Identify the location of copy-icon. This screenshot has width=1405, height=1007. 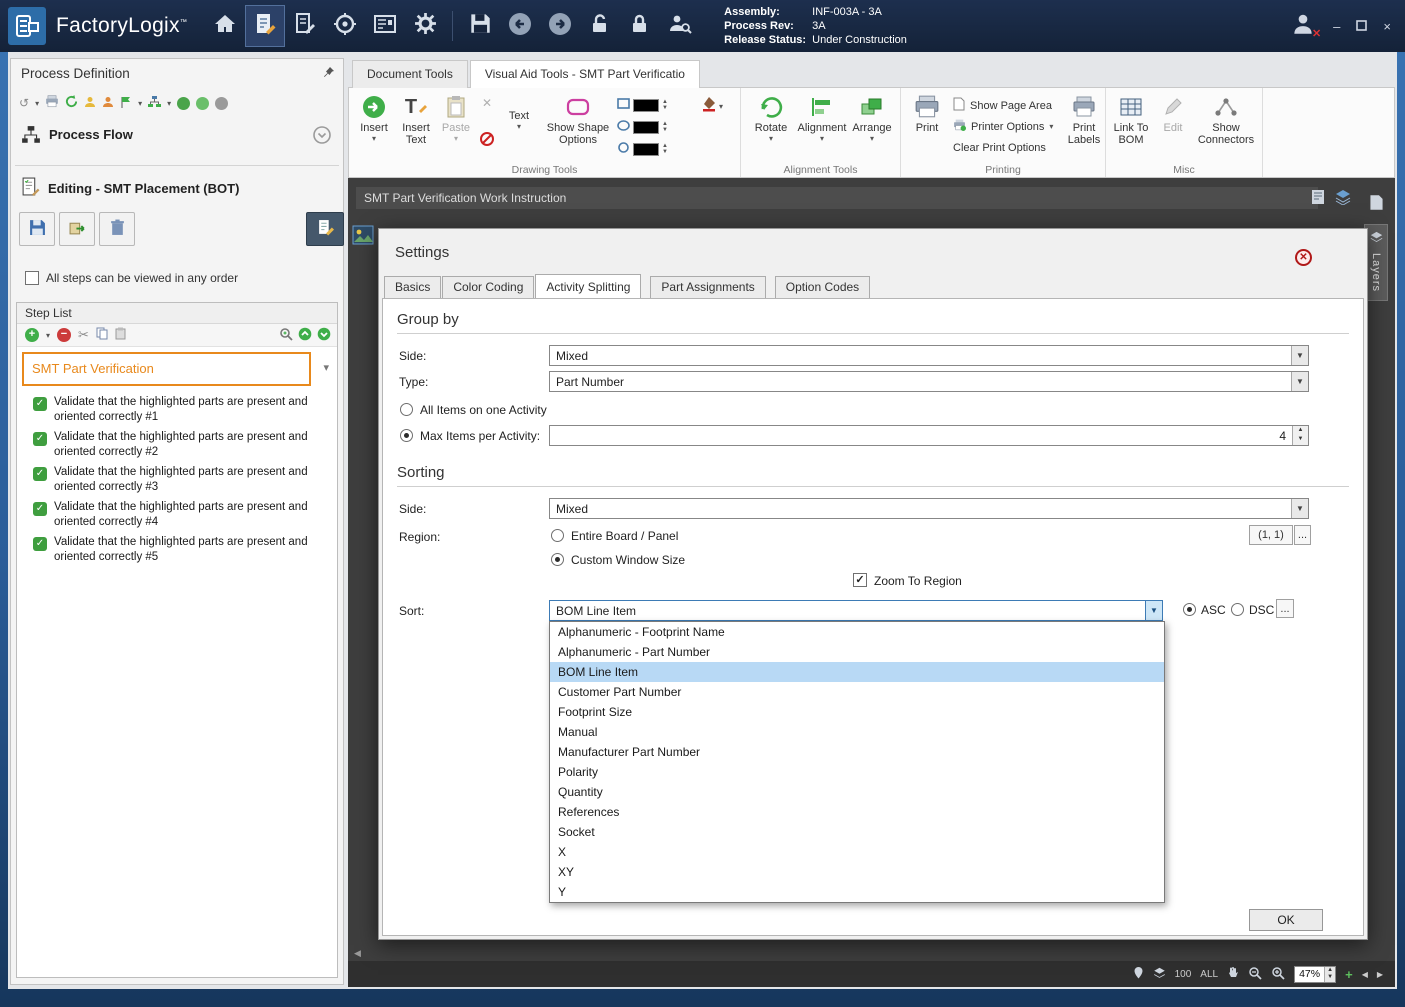
(102, 335).